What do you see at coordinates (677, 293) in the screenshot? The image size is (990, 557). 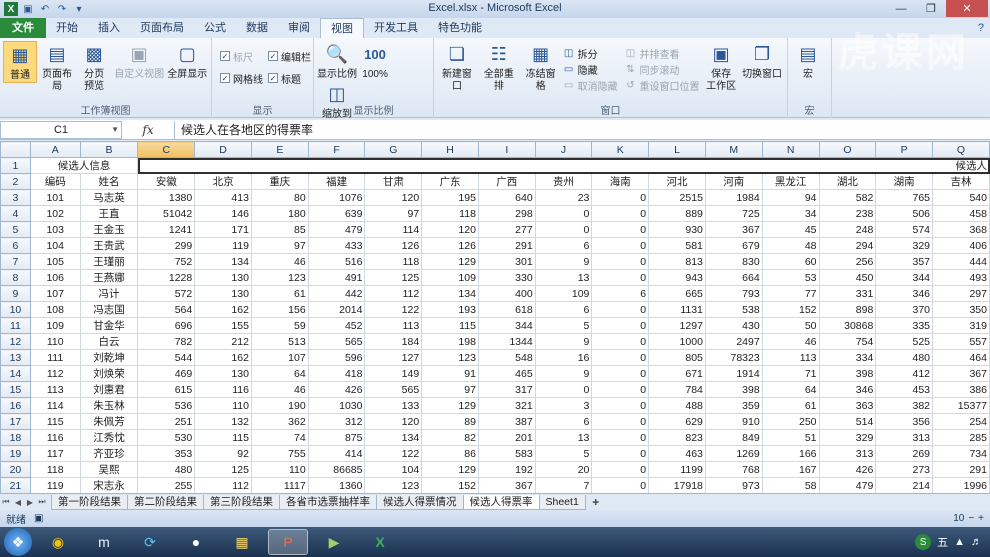 I see `data-cell: 665` at bounding box center [677, 293].